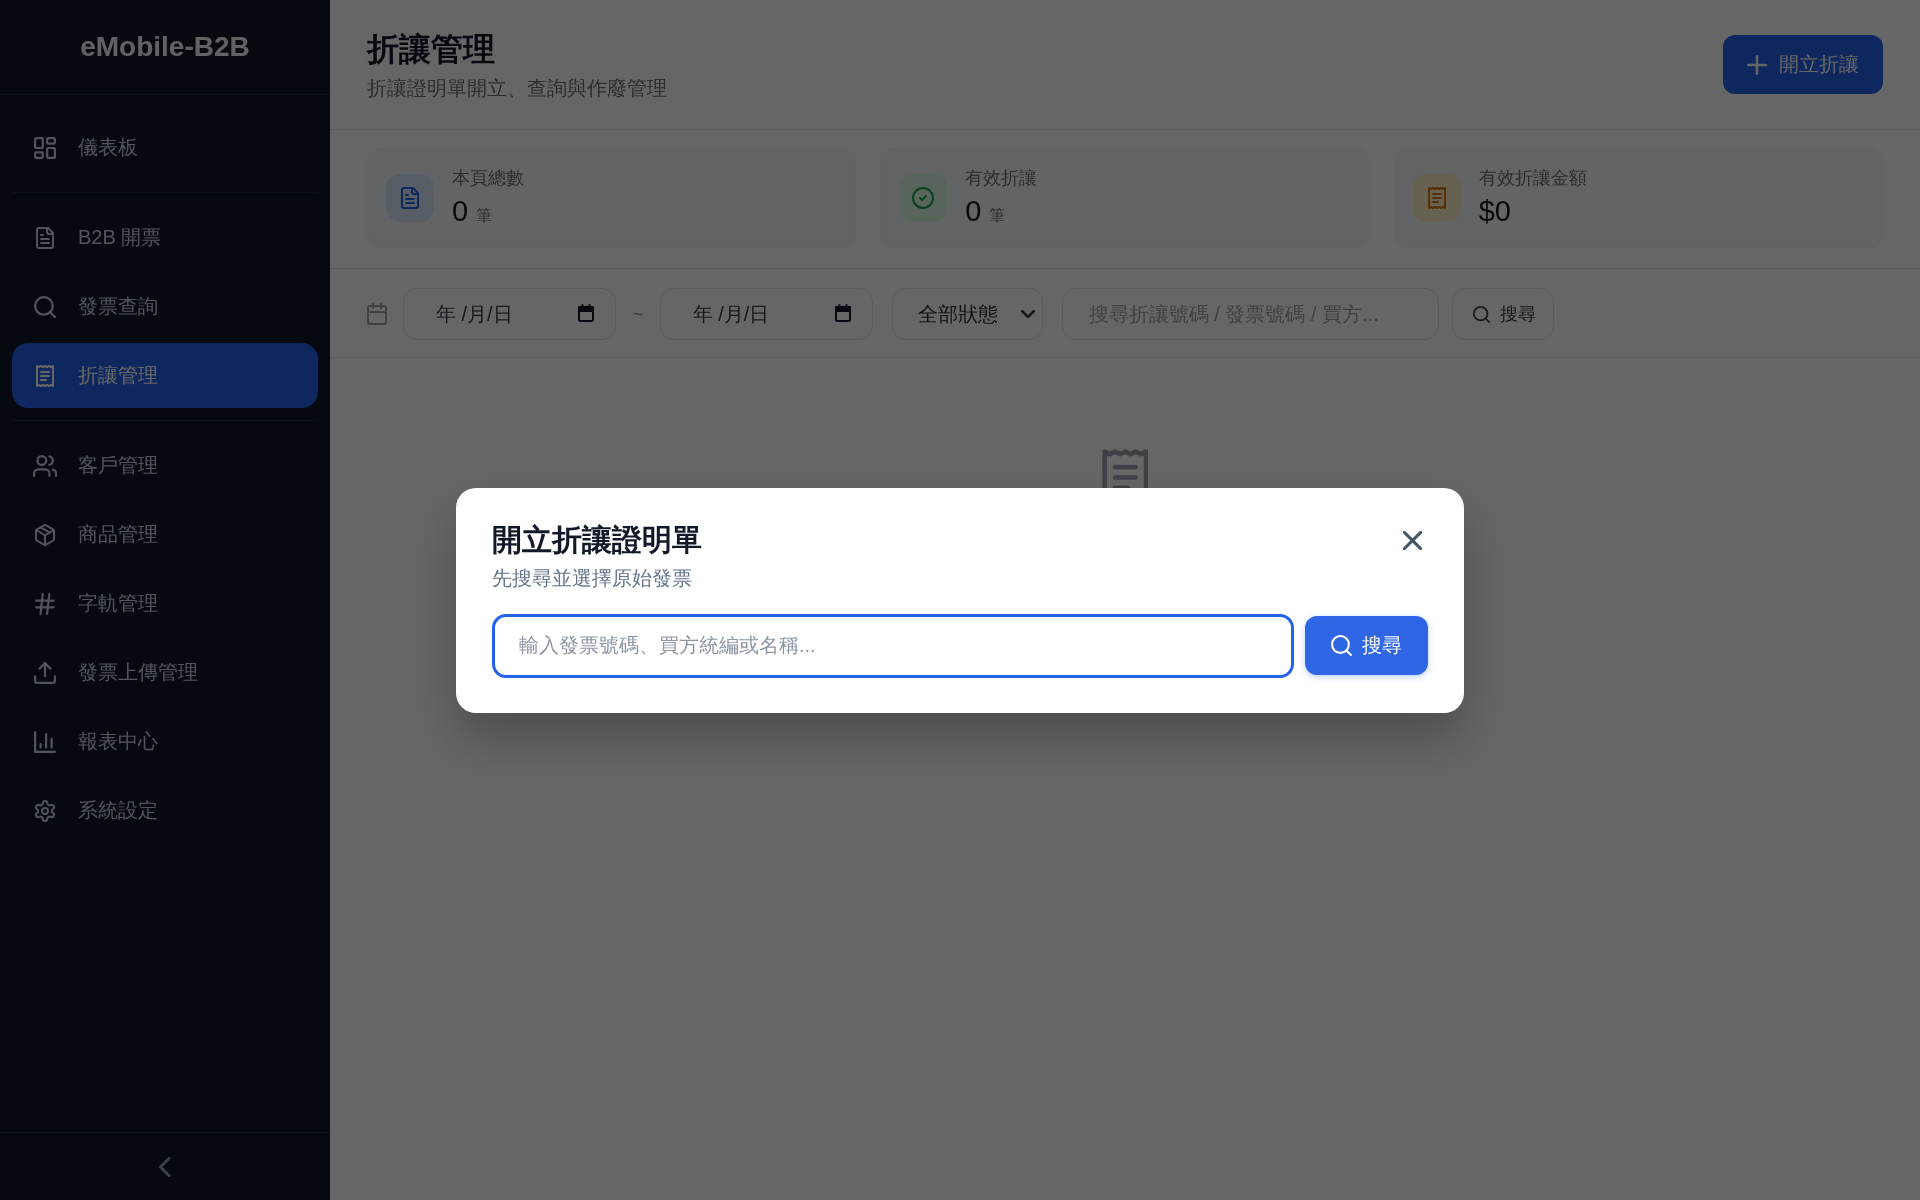  What do you see at coordinates (592, 577) in the screenshot?
I see `dialog-subtitle: 先搜尋並選擇原始發票` at bounding box center [592, 577].